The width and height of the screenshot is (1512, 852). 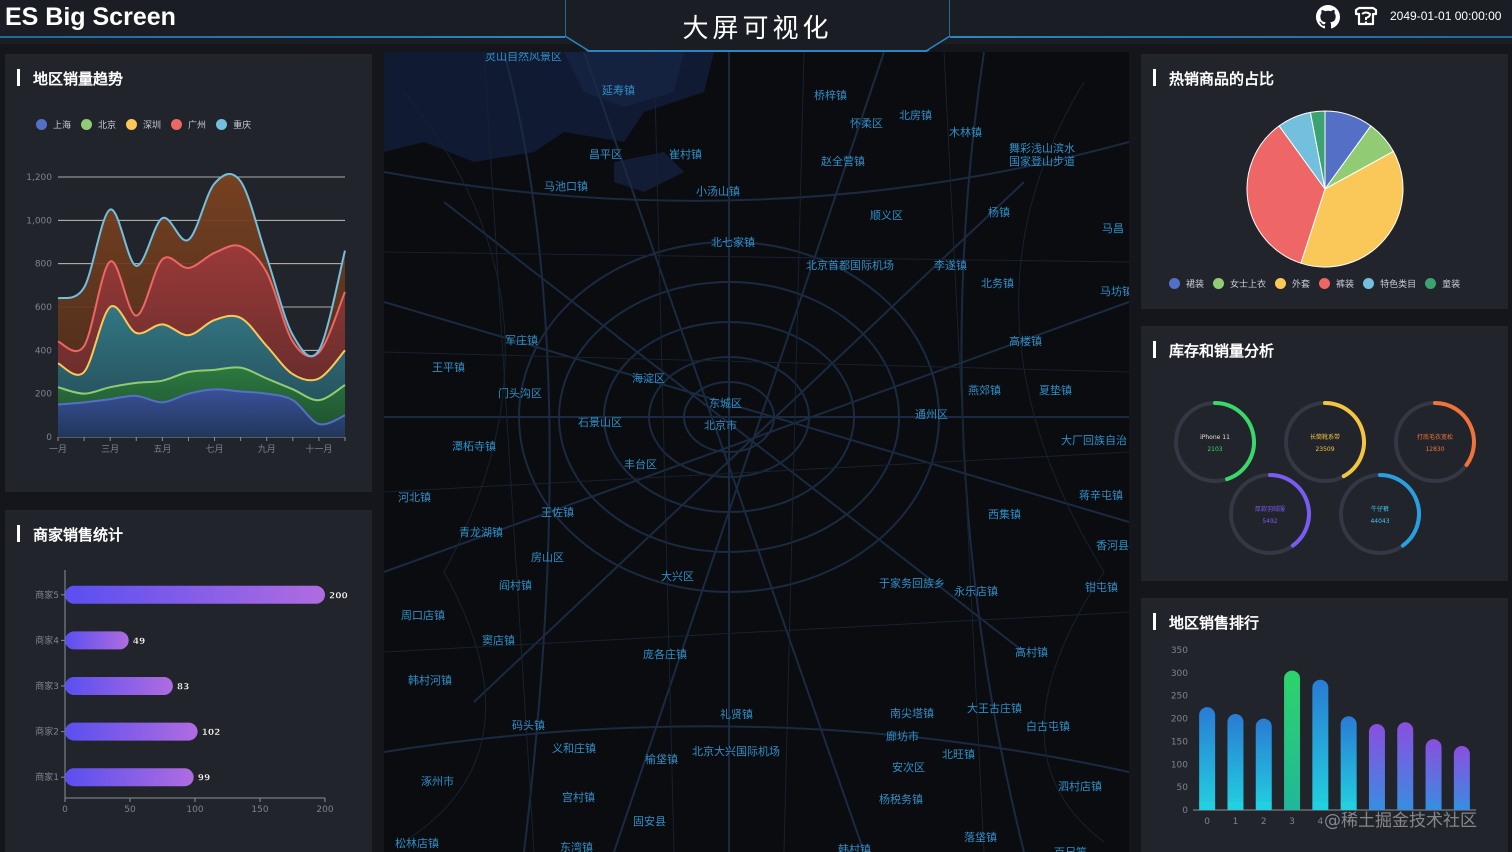 I want to click on hot-goods-legend: 裙装 女士上衣 外套 裤装 特色类目 童装, so click(x=1319, y=283).